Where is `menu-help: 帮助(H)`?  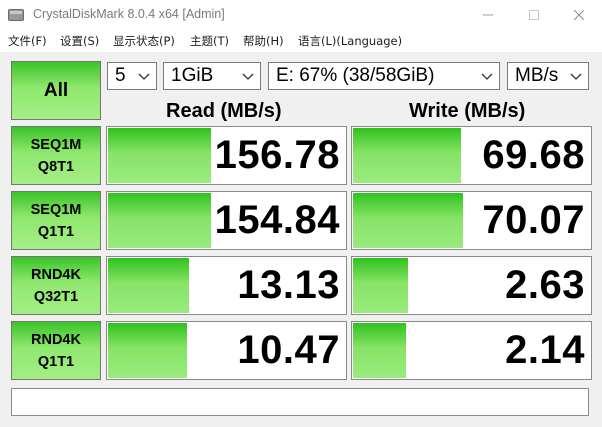
menu-help: 帮助(H) is located at coordinates (263, 41).